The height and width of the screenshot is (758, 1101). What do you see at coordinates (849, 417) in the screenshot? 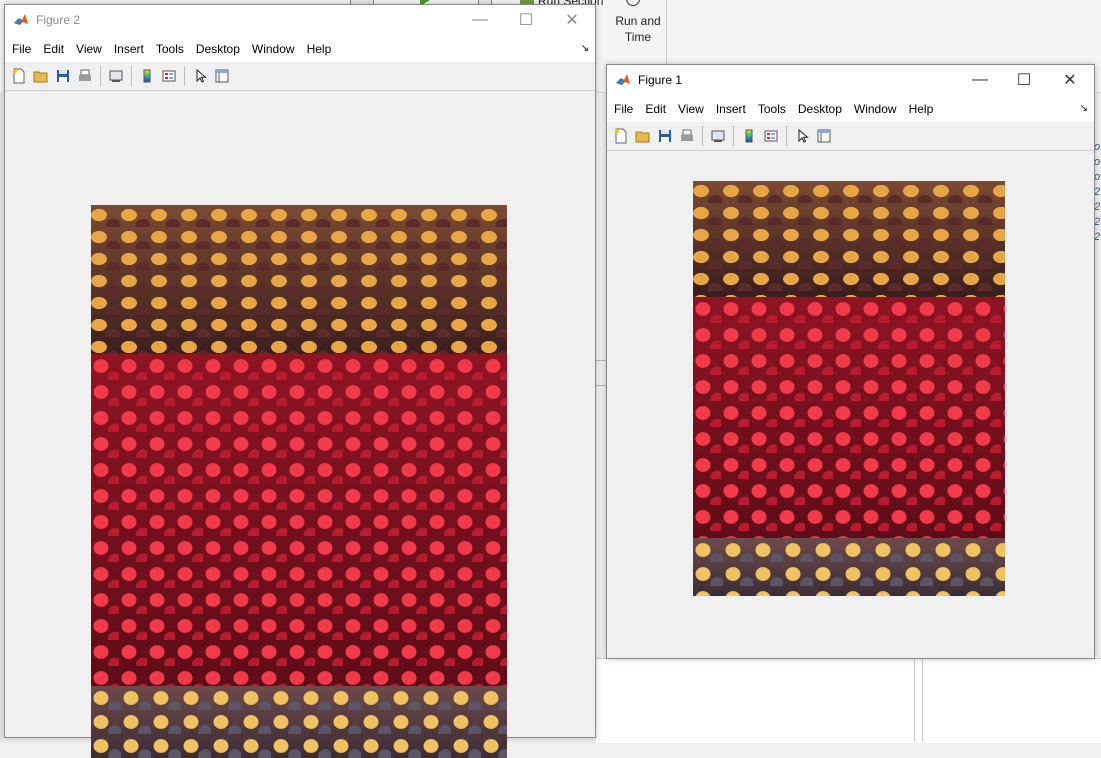
I see `corn-band-middle` at bounding box center [849, 417].